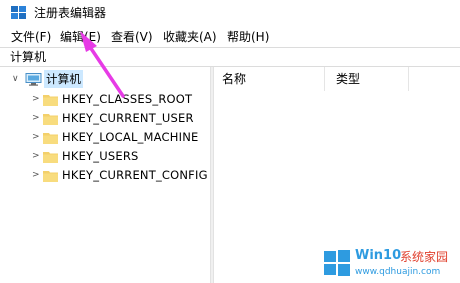 The width and height of the screenshot is (460, 283). Describe the element at coordinates (130, 137) in the screenshot. I see `tree-label-hklm: HKEY_LOCAL_MACHINE` at that location.